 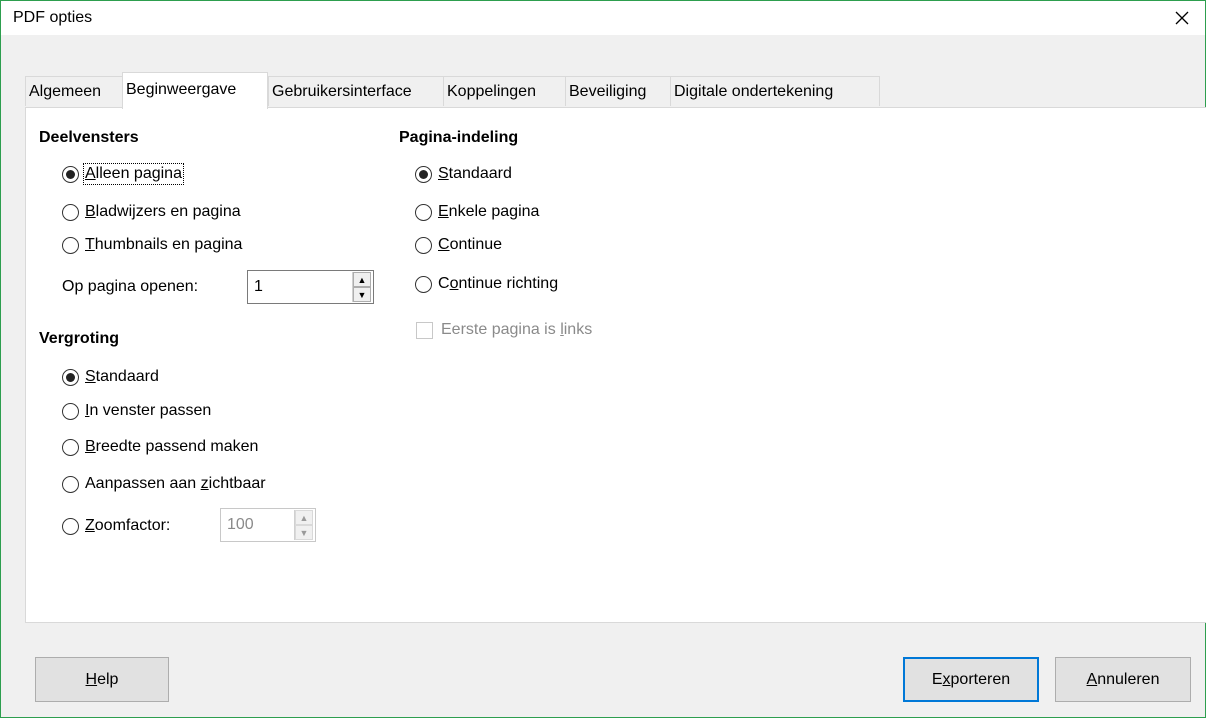 What do you see at coordinates (603, 18) in the screenshot?
I see `title-bar: PDF opties` at bounding box center [603, 18].